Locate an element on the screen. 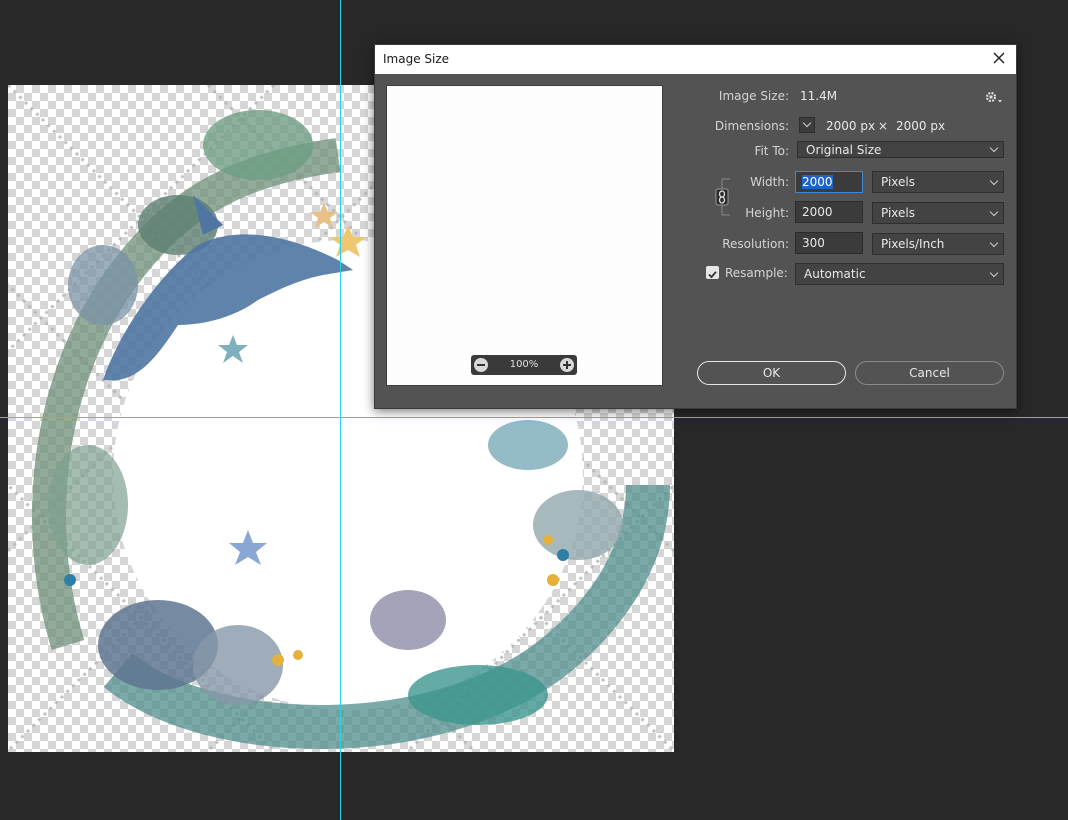 This screenshot has height=820, width=1068. link-chain-icon is located at coordinates (727, 197).